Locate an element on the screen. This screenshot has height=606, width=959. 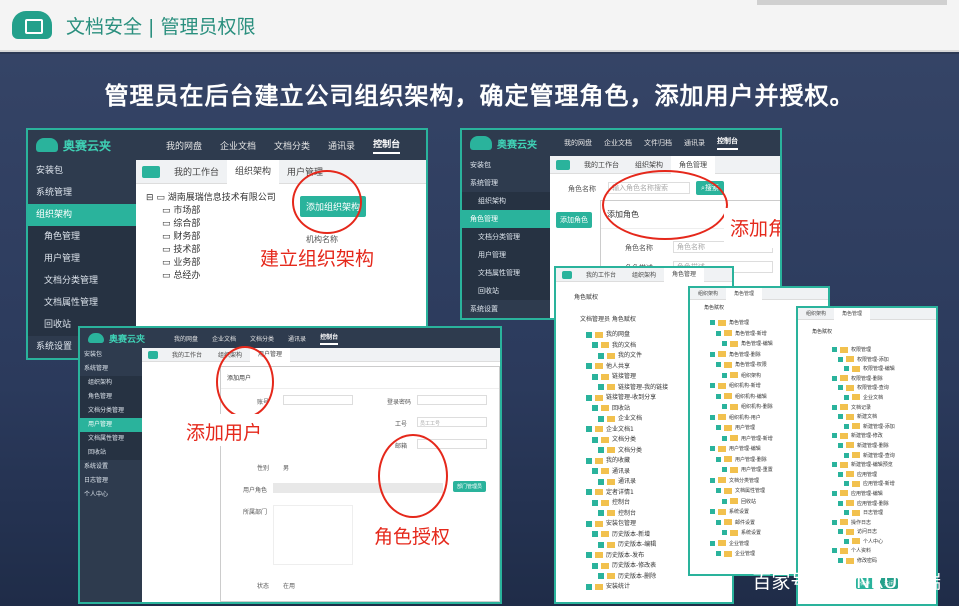
tree-node: ▭ 财务部 is located at coordinates (211, 237).